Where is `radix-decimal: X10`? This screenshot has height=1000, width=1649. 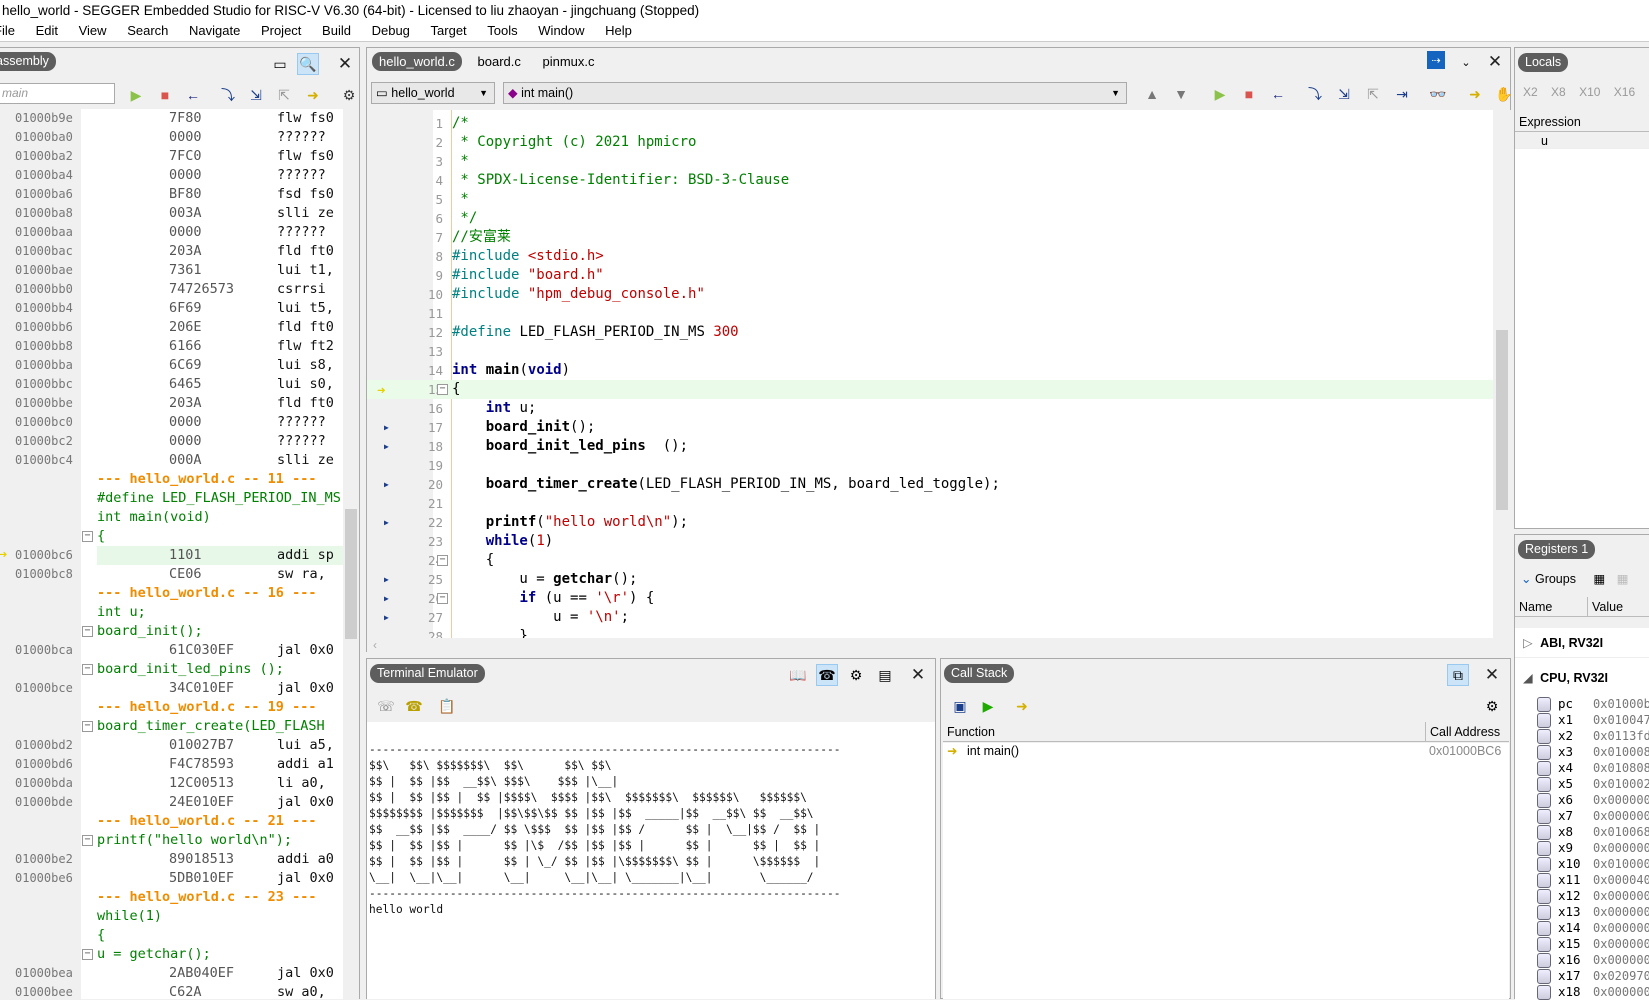 radix-decimal: X10 is located at coordinates (1589, 92).